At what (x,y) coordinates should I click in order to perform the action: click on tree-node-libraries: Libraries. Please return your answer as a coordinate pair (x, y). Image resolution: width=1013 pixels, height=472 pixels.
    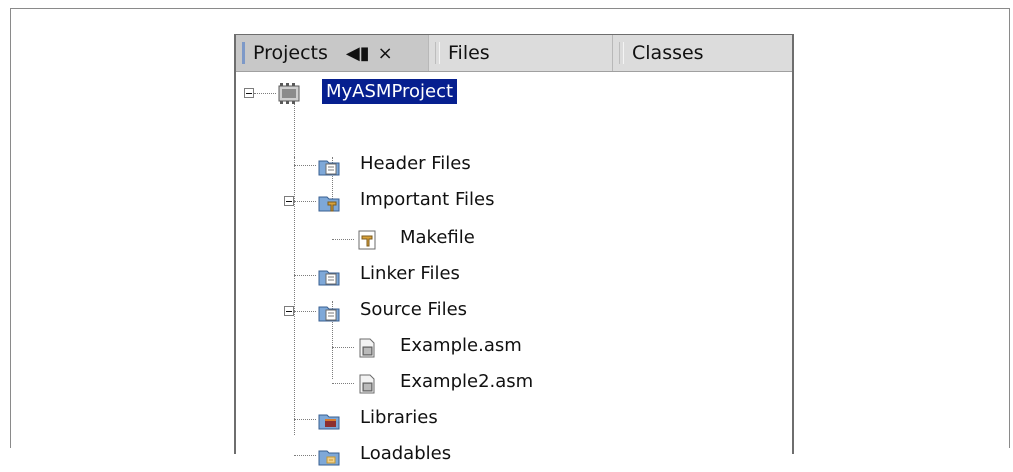
    Looking at the image, I should click on (516, 417).